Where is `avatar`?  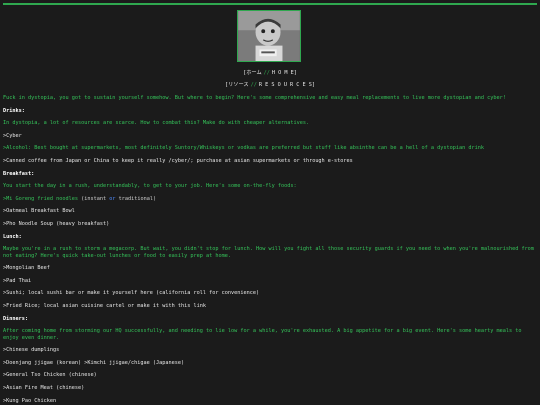
avatar is located at coordinates (269, 36).